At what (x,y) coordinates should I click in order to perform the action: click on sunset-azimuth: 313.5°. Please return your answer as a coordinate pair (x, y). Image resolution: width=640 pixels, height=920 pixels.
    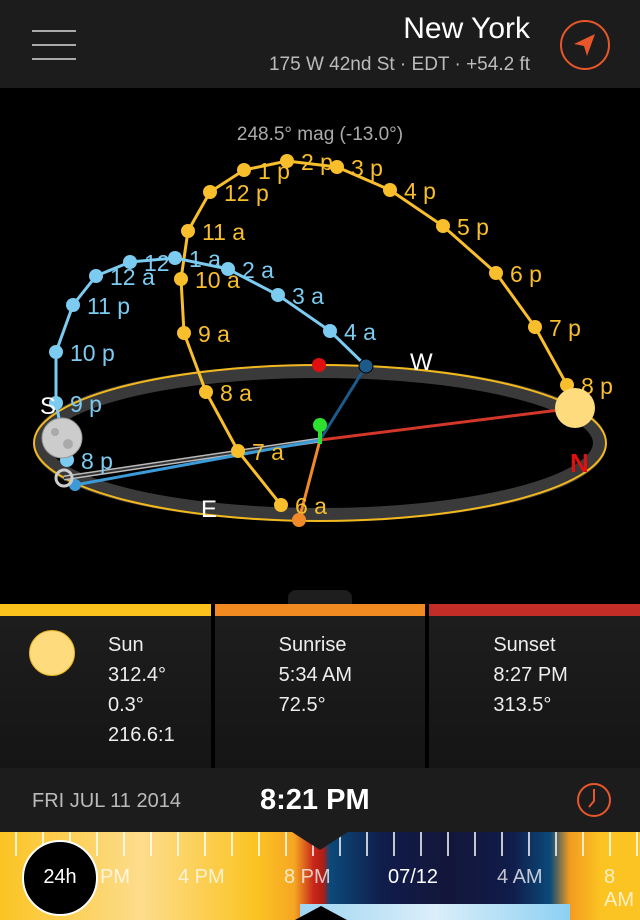
    Looking at the image, I should click on (522, 705).